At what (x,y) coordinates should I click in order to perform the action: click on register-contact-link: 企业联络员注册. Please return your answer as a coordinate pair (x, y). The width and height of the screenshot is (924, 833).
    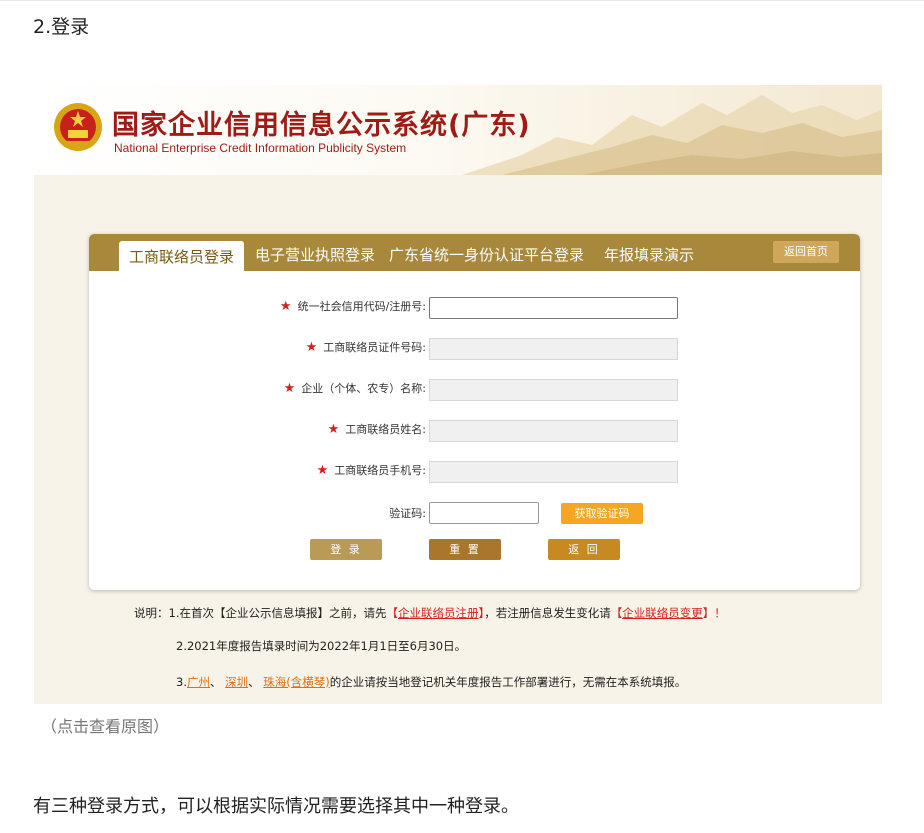
    Looking at the image, I should click on (438, 613).